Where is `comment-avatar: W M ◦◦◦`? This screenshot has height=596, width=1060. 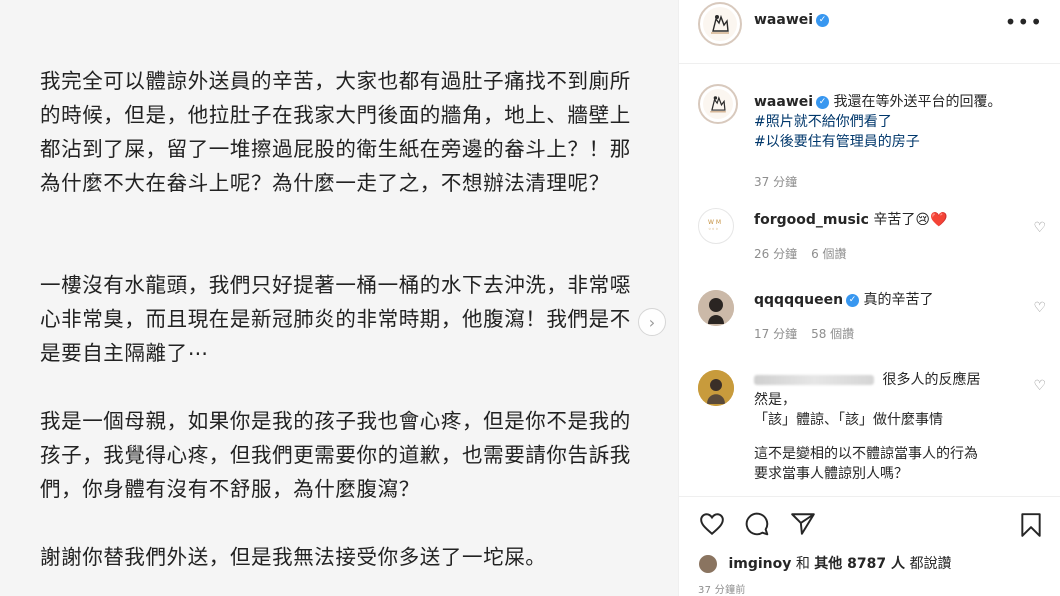
comment-avatar: W M ◦◦◦ is located at coordinates (716, 226).